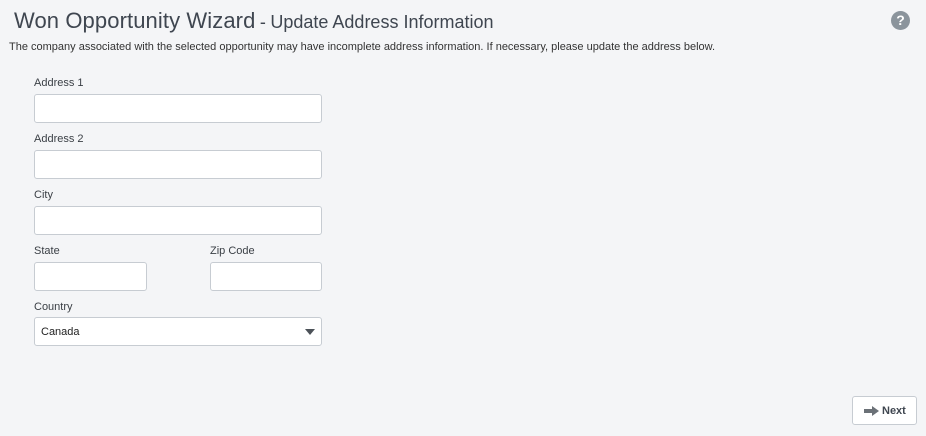 This screenshot has width=926, height=436. I want to click on arrow-right-icon, so click(871, 411).